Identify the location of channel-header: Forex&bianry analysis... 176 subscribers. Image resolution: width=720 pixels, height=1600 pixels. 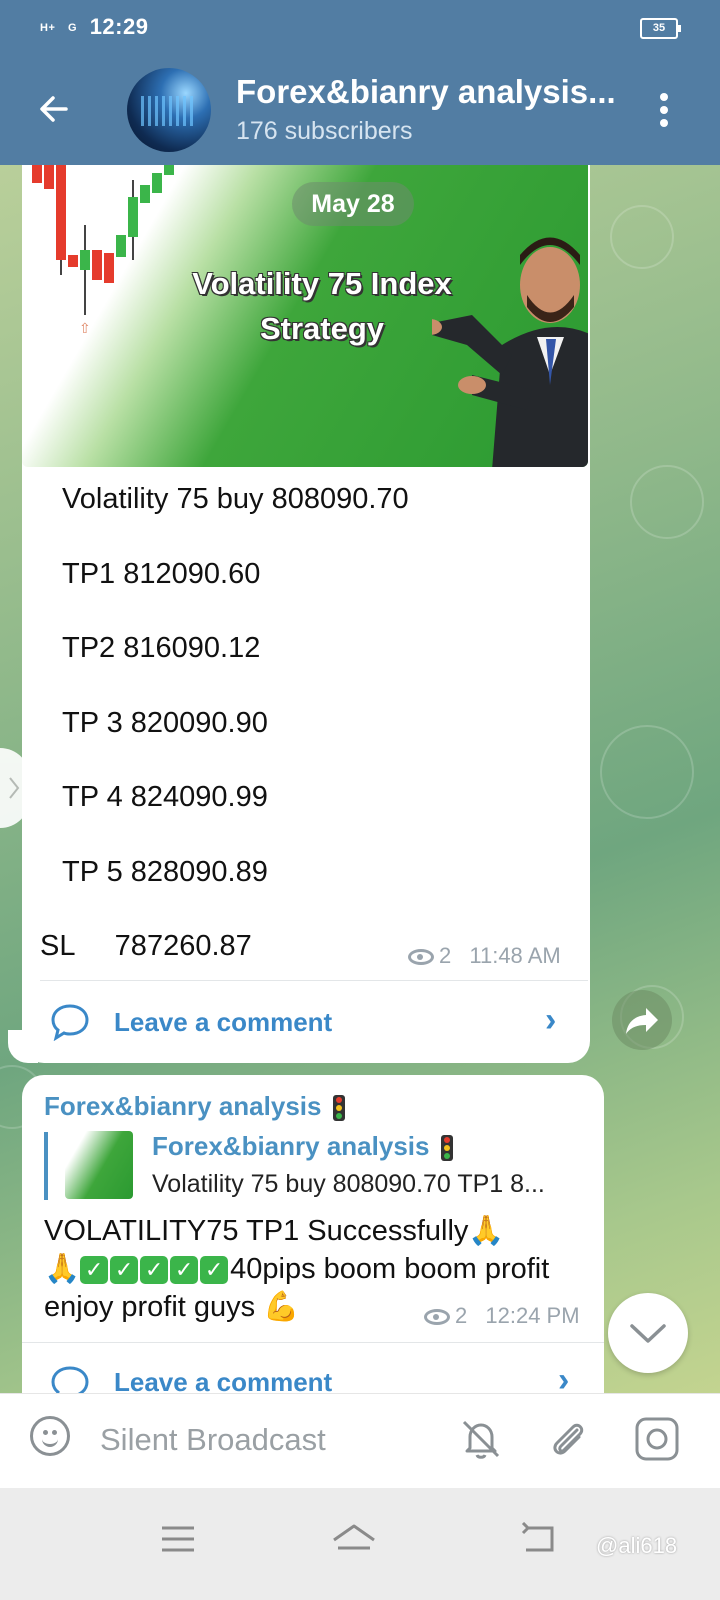
(360, 110).